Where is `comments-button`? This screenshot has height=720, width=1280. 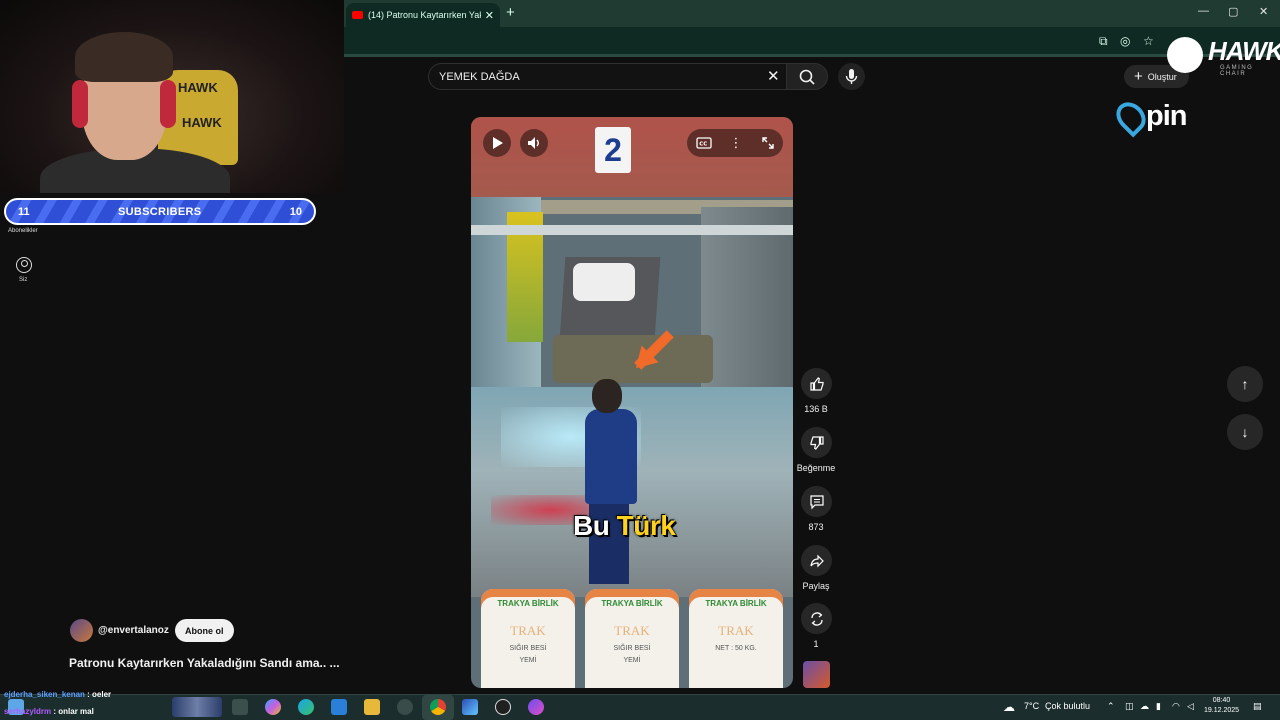
comments-button is located at coordinates (816, 501).